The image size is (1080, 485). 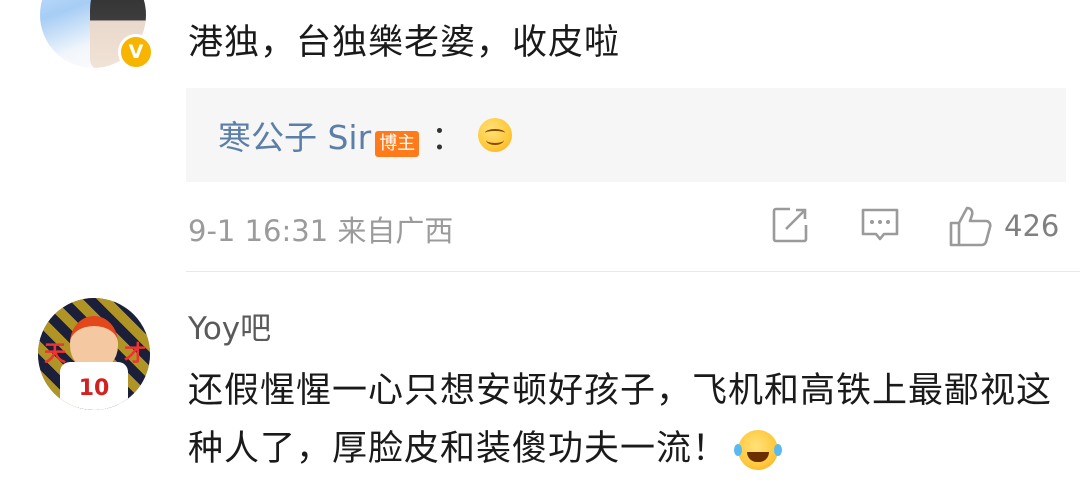 What do you see at coordinates (94, 354) in the screenshot?
I see `user-avatar-2: 天 才 10` at bounding box center [94, 354].